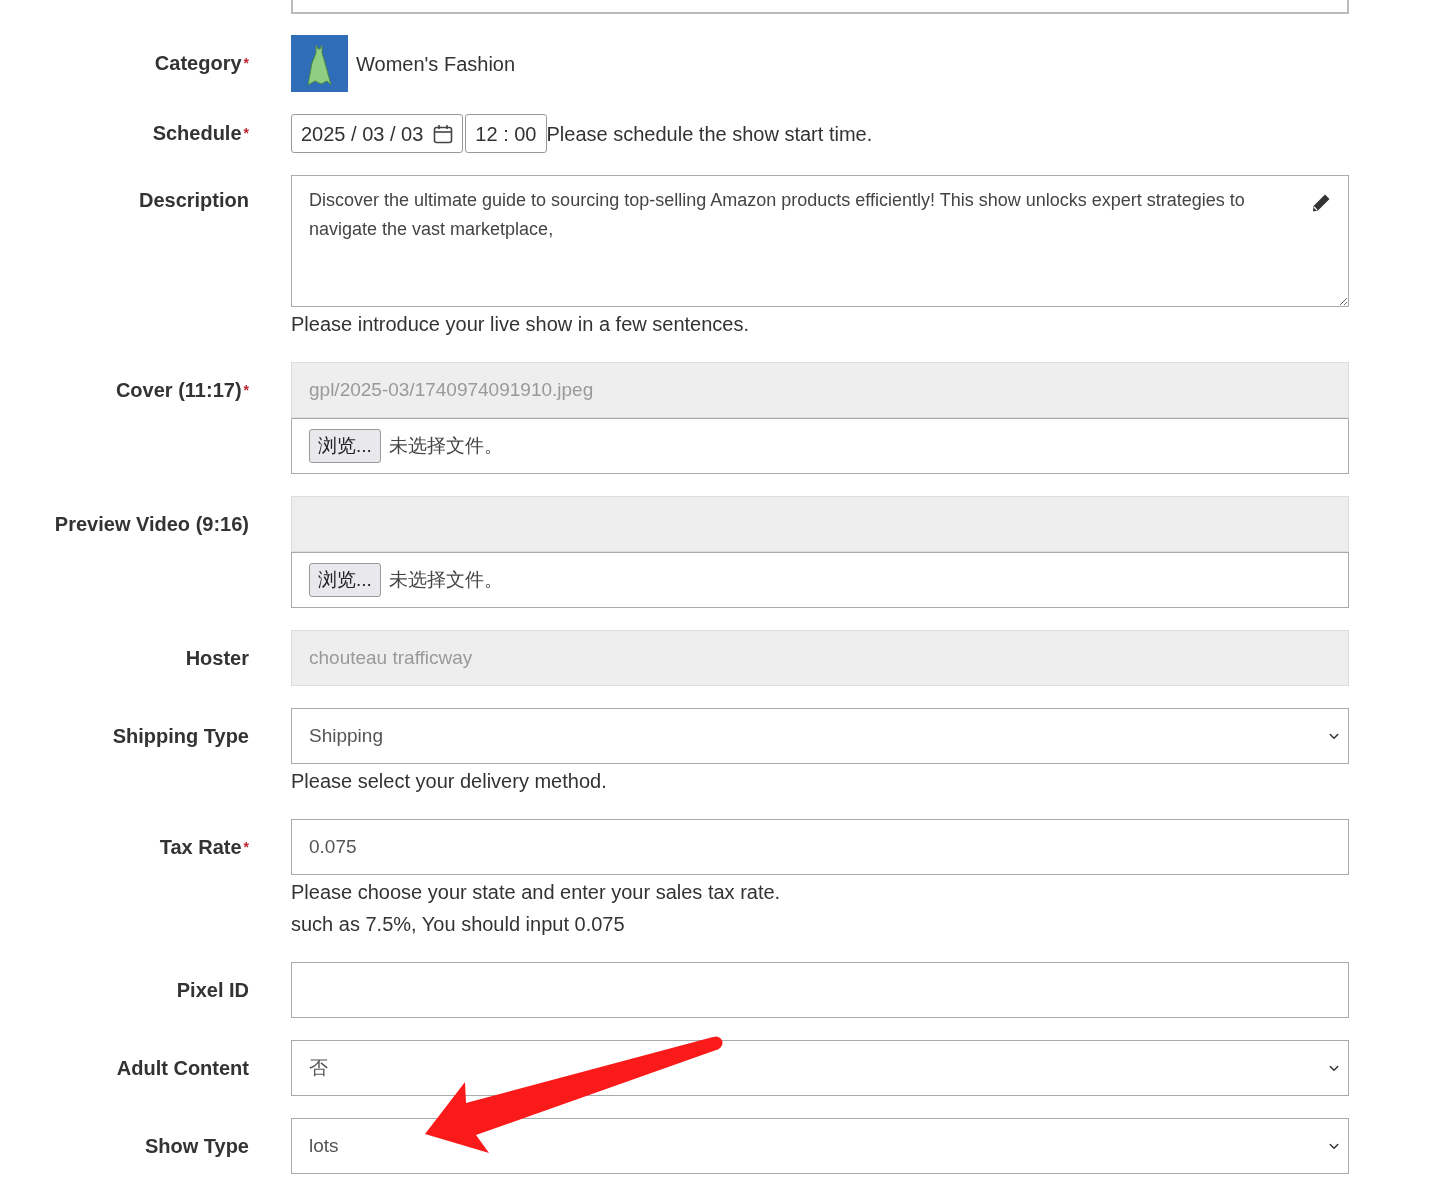 Image resolution: width=1430 pixels, height=1182 pixels. I want to click on field-label: Shipping Type, so click(180, 736).